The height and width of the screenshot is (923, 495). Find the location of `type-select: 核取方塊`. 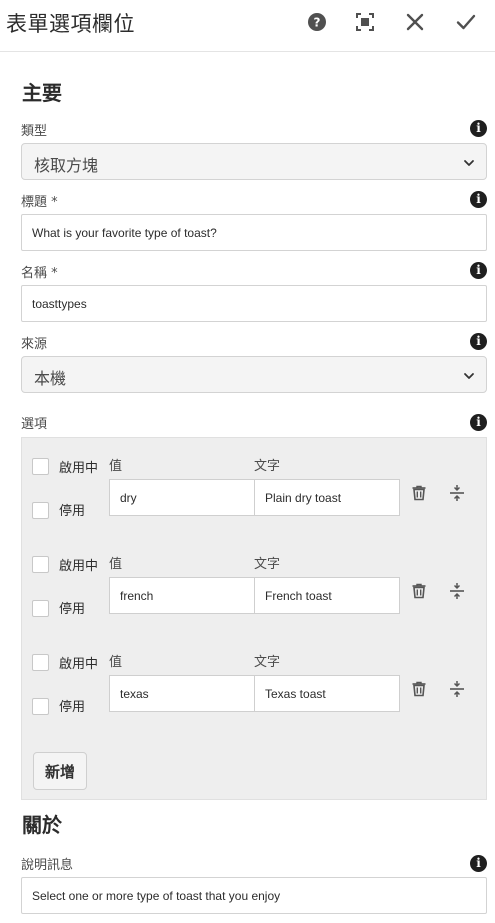

type-select: 核取方塊 is located at coordinates (254, 161).